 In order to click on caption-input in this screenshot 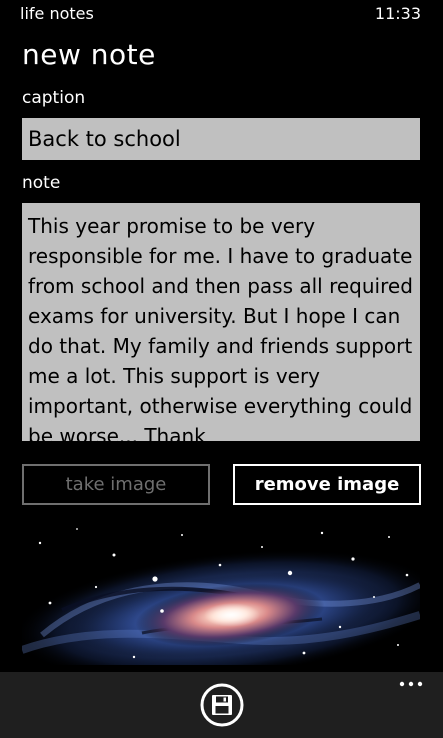, I will do `click(221, 139)`.